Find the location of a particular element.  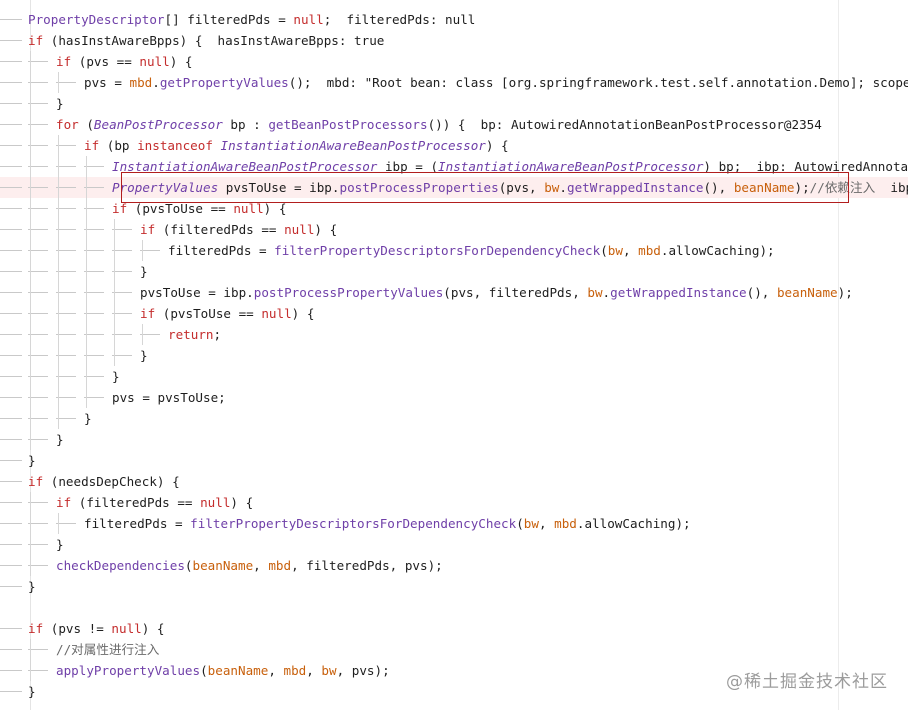

code-line is located at coordinates (454, 607).